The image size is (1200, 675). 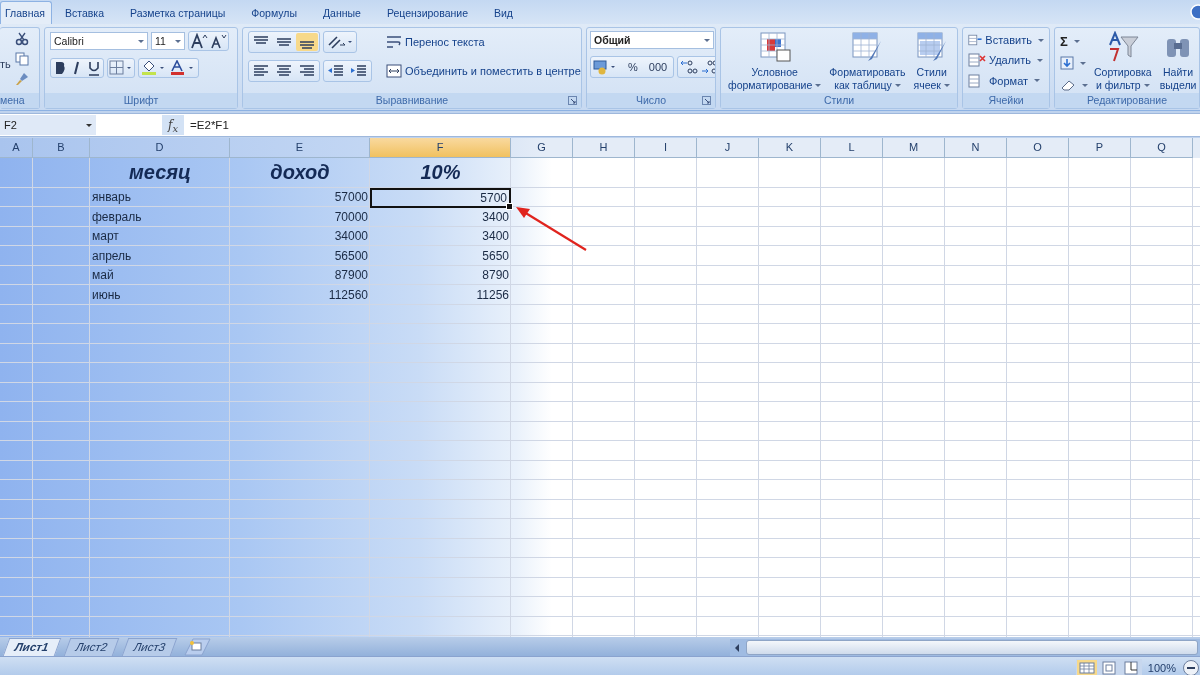 What do you see at coordinates (48, 125) in the screenshot?
I see `name-box: F2` at bounding box center [48, 125].